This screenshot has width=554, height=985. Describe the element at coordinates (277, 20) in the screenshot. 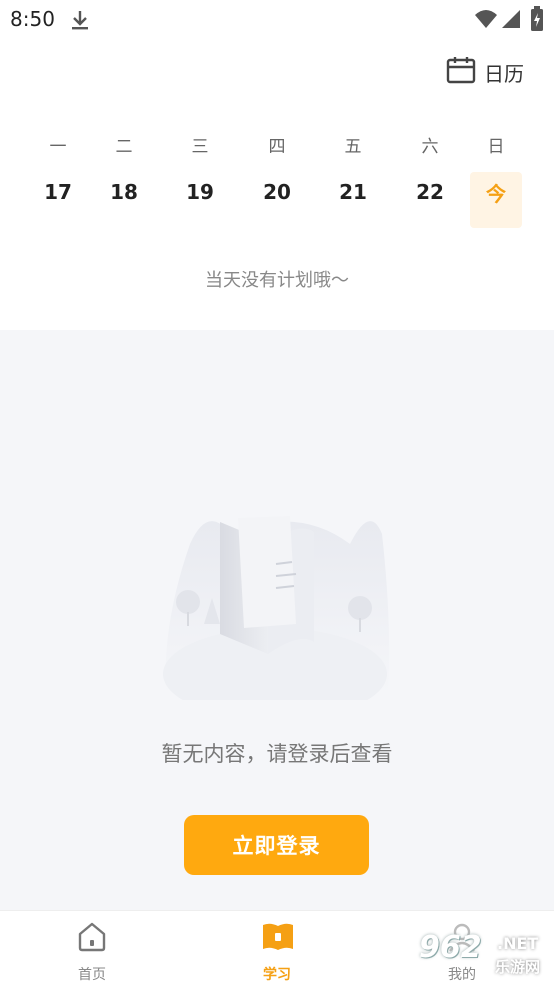

I see `status-bar: 8:50` at that location.